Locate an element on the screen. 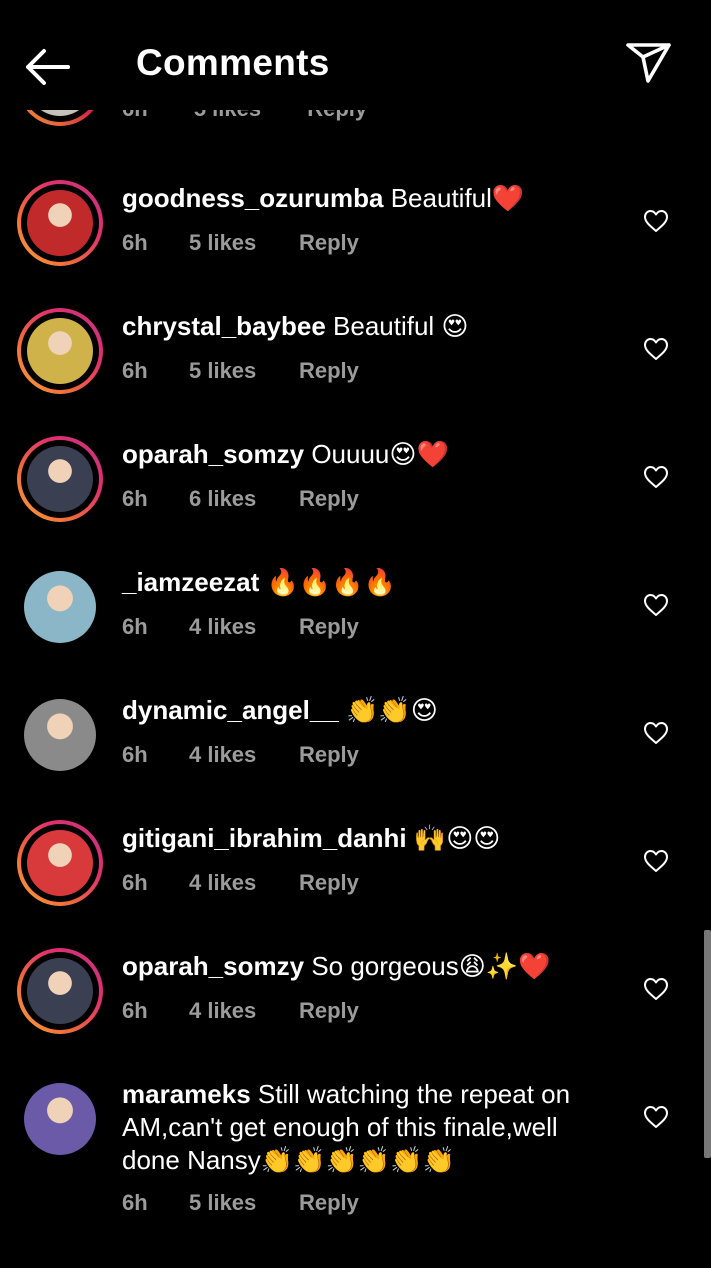 The width and height of the screenshot is (711, 1268). comment-text: oparah_somzy So gorgeous😩✨❤️ is located at coordinates (362, 966).